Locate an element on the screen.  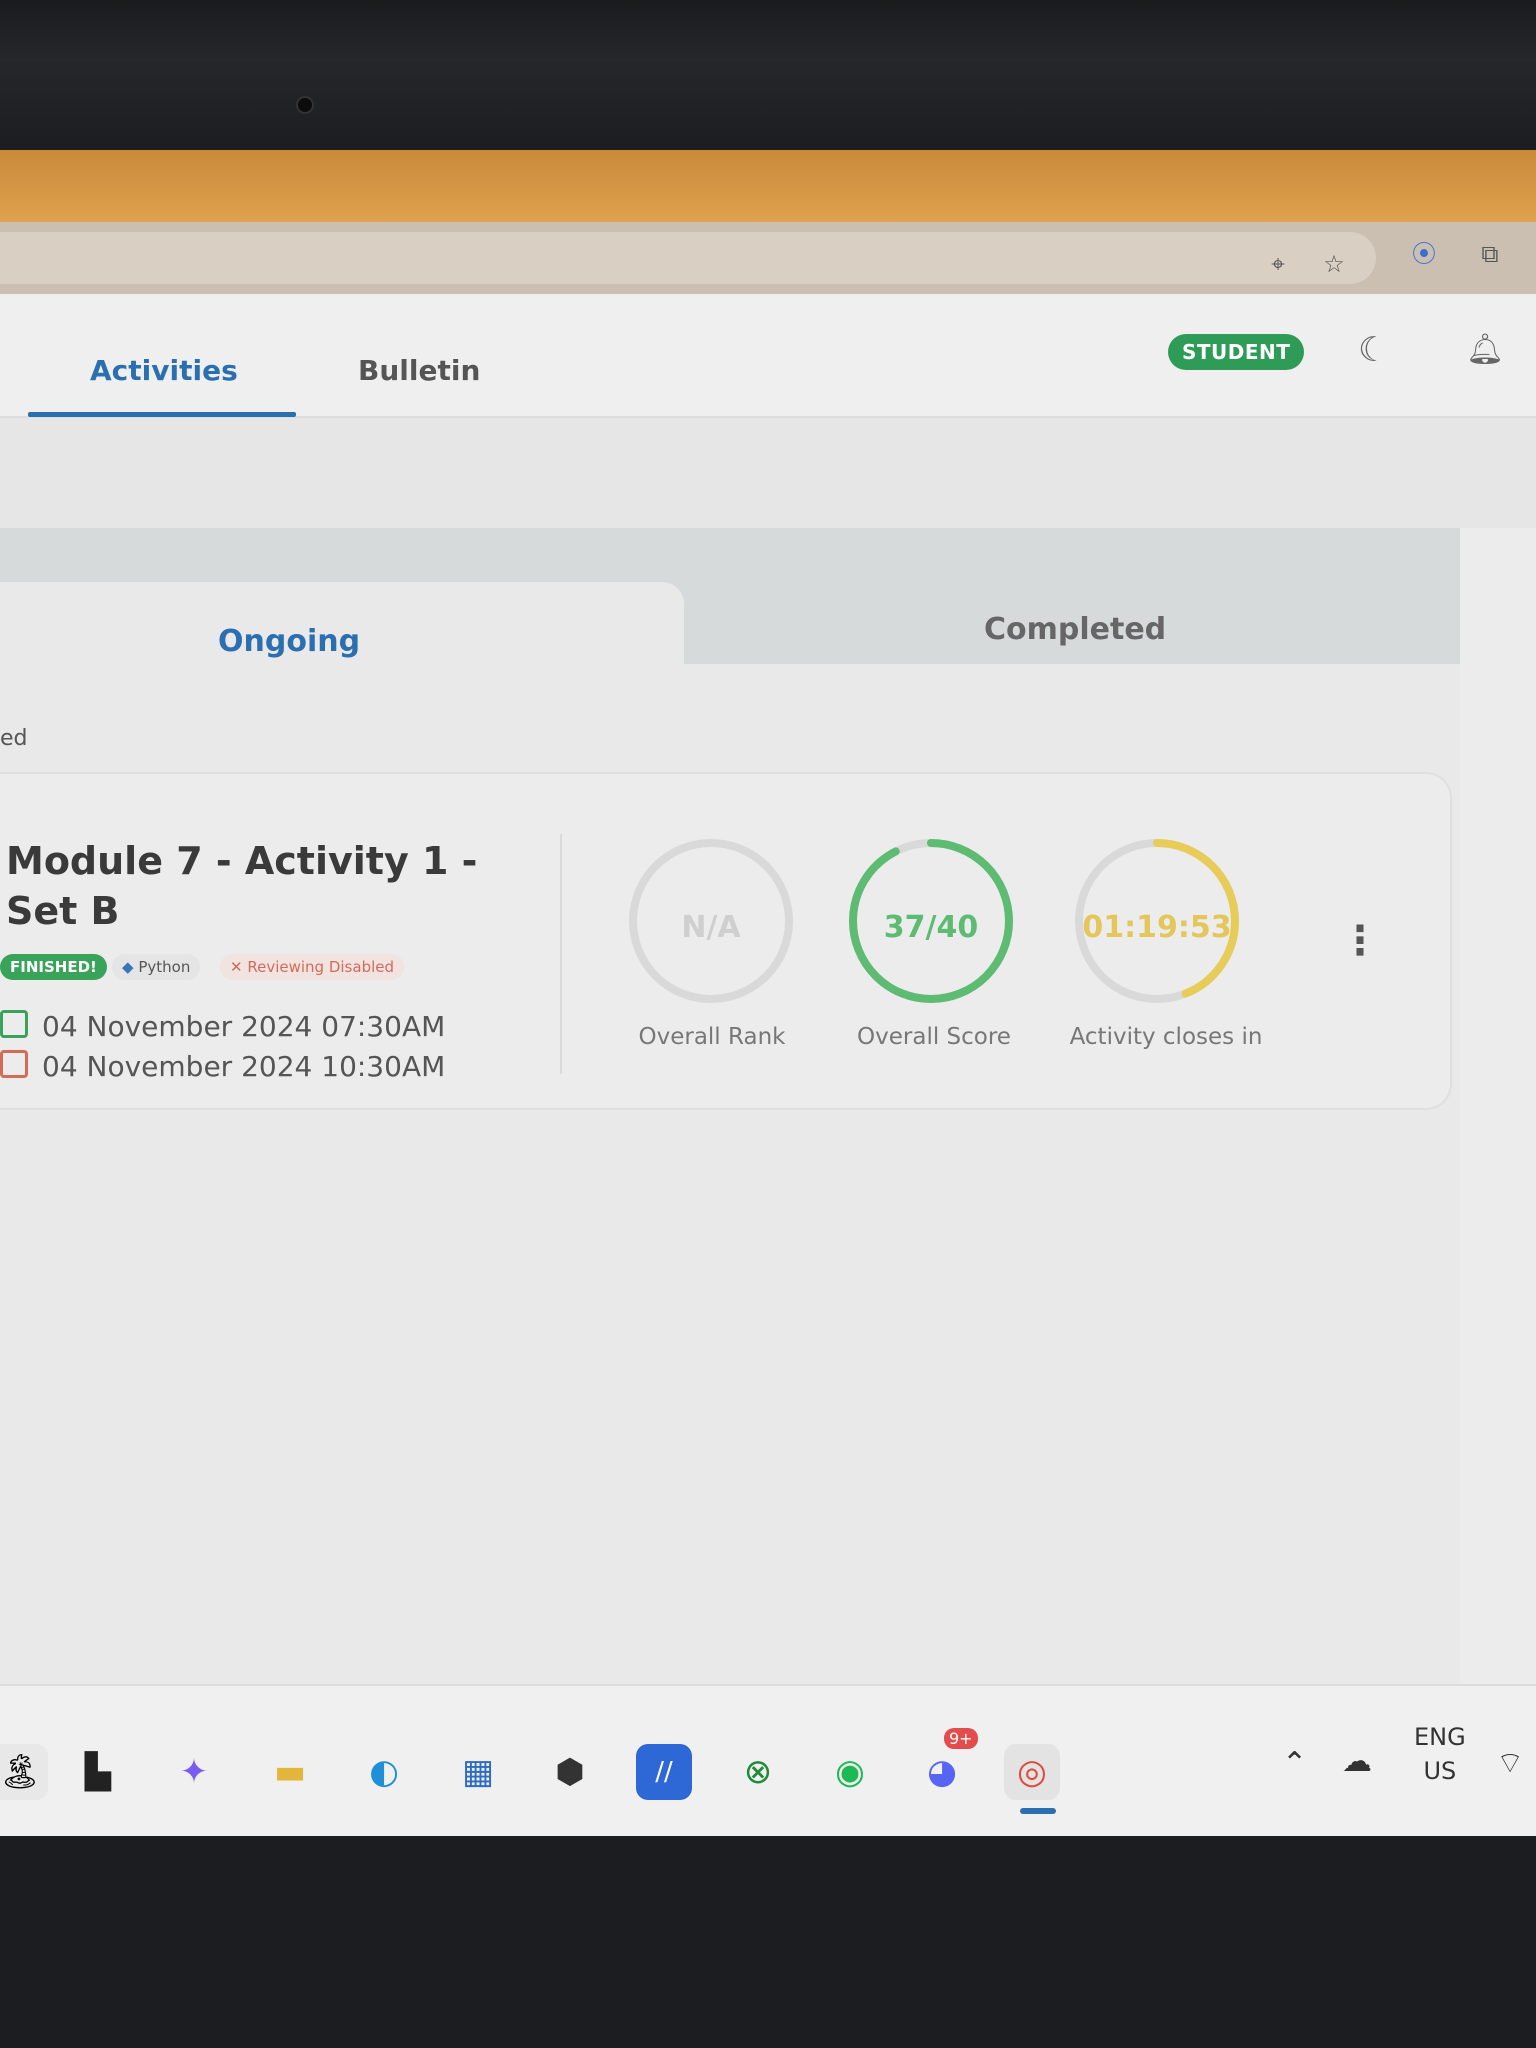
start-date: 04 November 2024 07:30AM is located at coordinates (222, 1026).